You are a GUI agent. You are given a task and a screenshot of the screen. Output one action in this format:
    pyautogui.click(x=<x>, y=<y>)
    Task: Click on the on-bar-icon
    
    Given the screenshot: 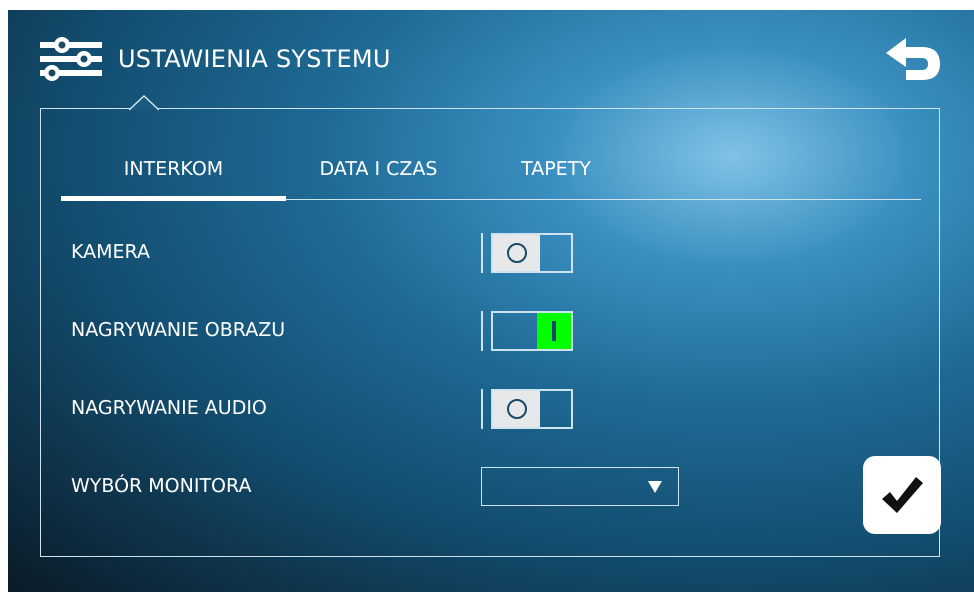 What is the action you would take?
    pyautogui.click(x=554, y=330)
    